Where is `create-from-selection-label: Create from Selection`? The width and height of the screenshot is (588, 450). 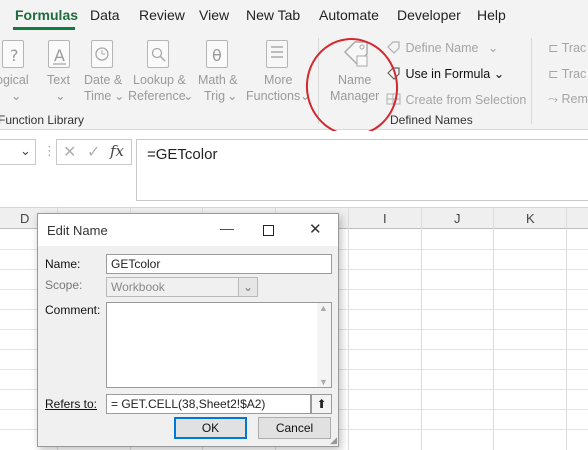
create-from-selection-label: Create from Selection is located at coordinates (466, 100).